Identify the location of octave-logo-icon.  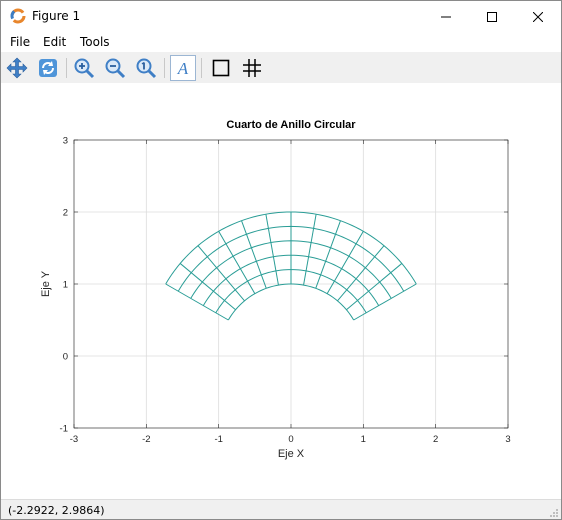
(18, 16).